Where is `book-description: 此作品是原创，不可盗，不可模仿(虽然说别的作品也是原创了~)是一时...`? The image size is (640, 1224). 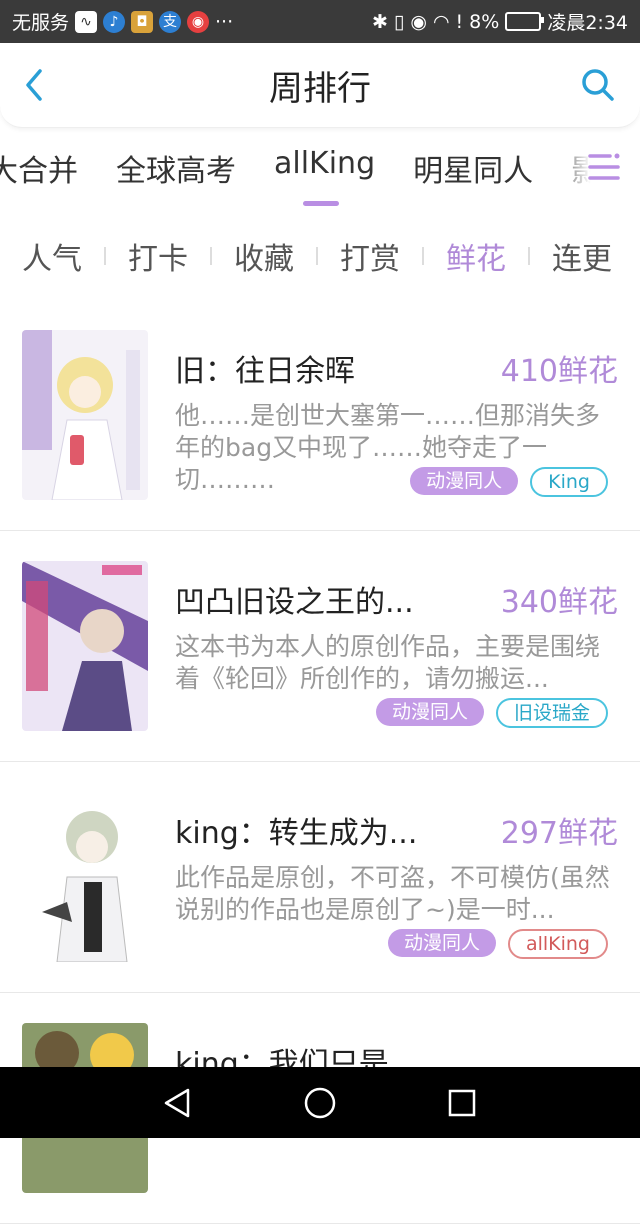 book-description: 此作品是原创，不可盗，不可模仿(虽然说别的作品也是原创了~)是一时... is located at coordinates (392, 893).